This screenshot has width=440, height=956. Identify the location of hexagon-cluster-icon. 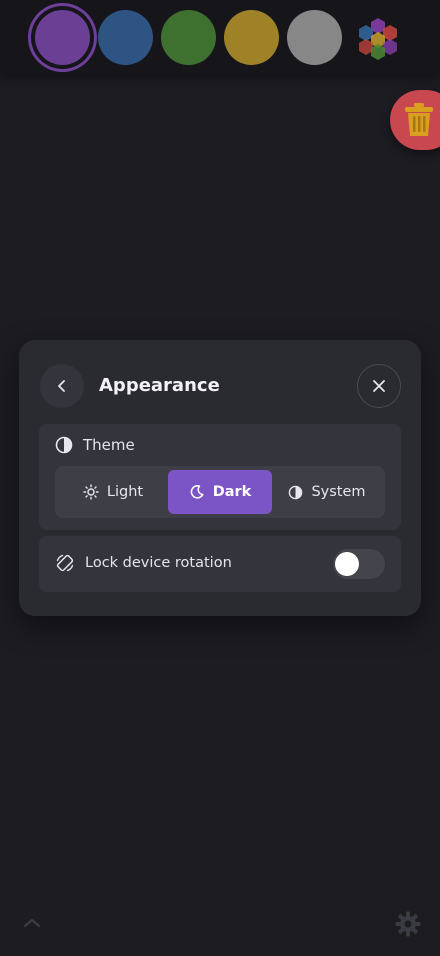
(378, 38).